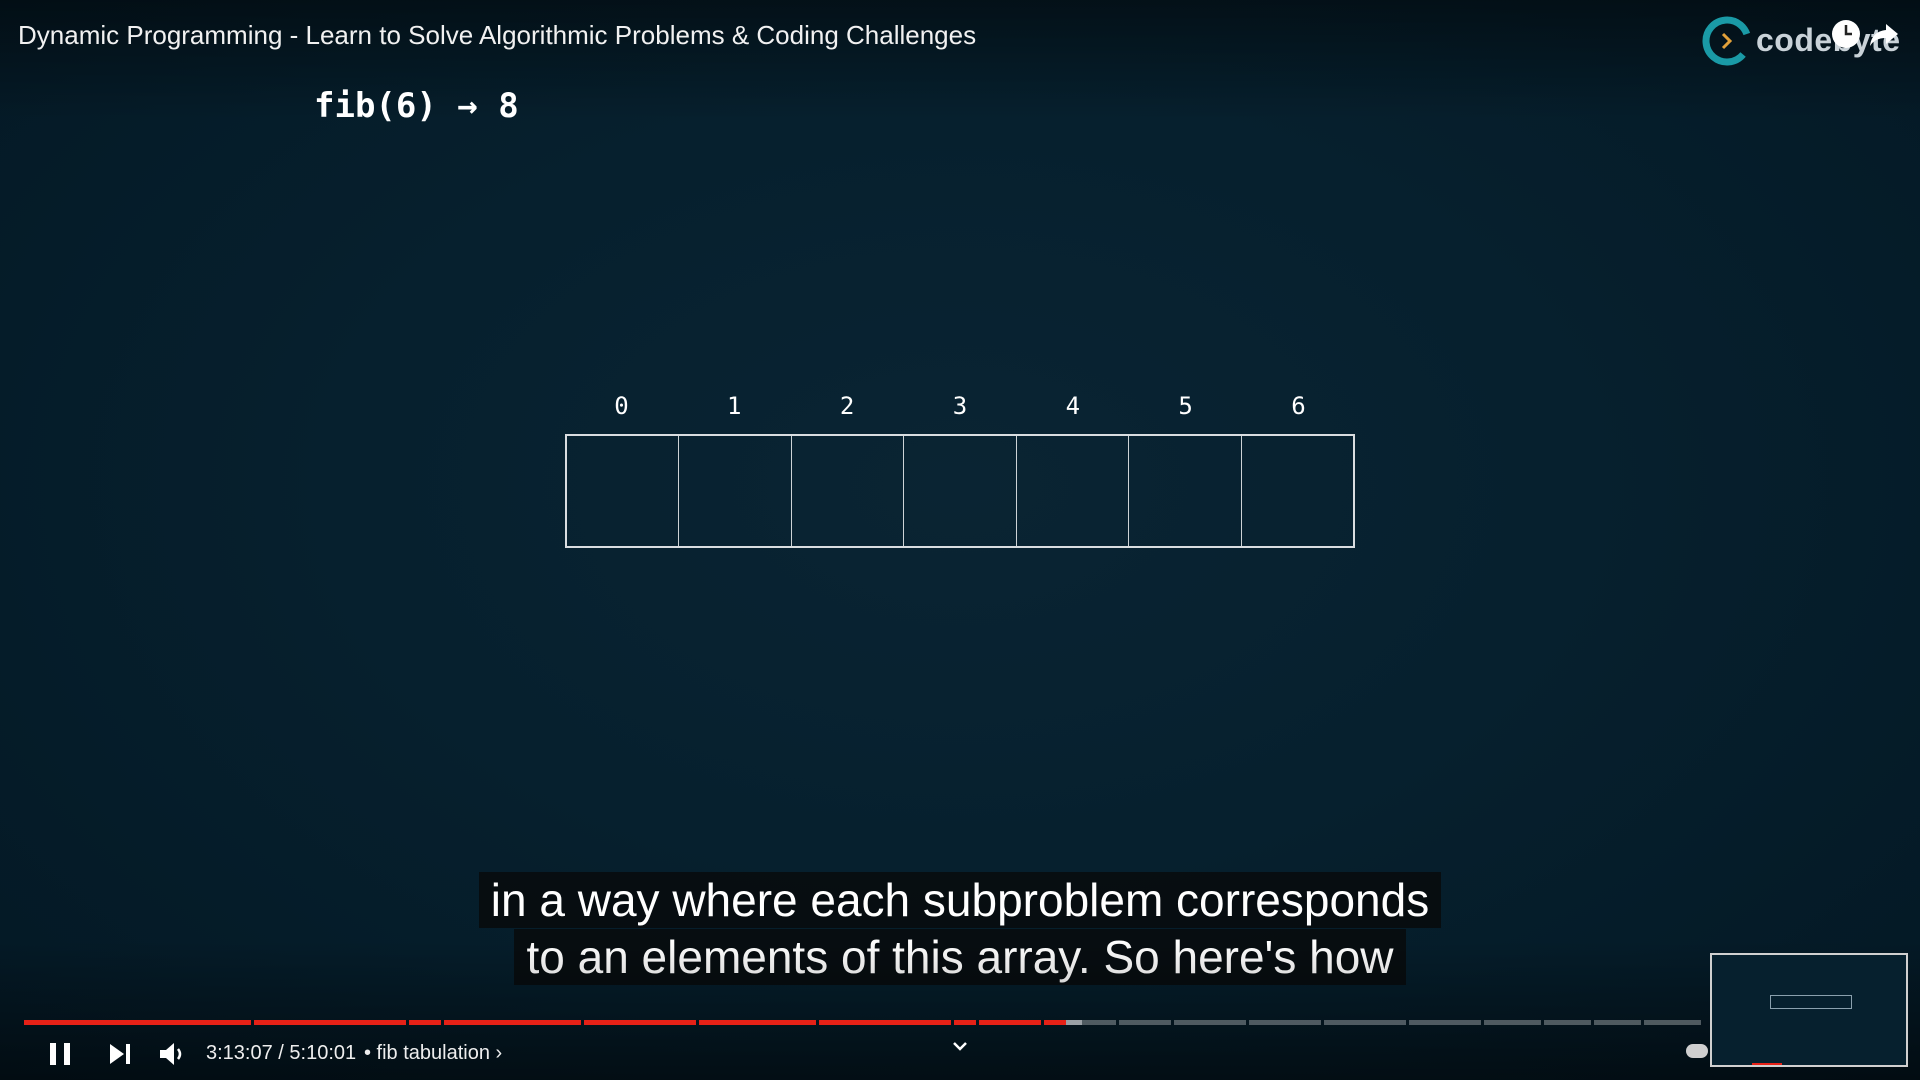 The height and width of the screenshot is (1080, 1920). Describe the element at coordinates (416, 106) in the screenshot. I see `slide-heading: fib(6) → 8` at that location.